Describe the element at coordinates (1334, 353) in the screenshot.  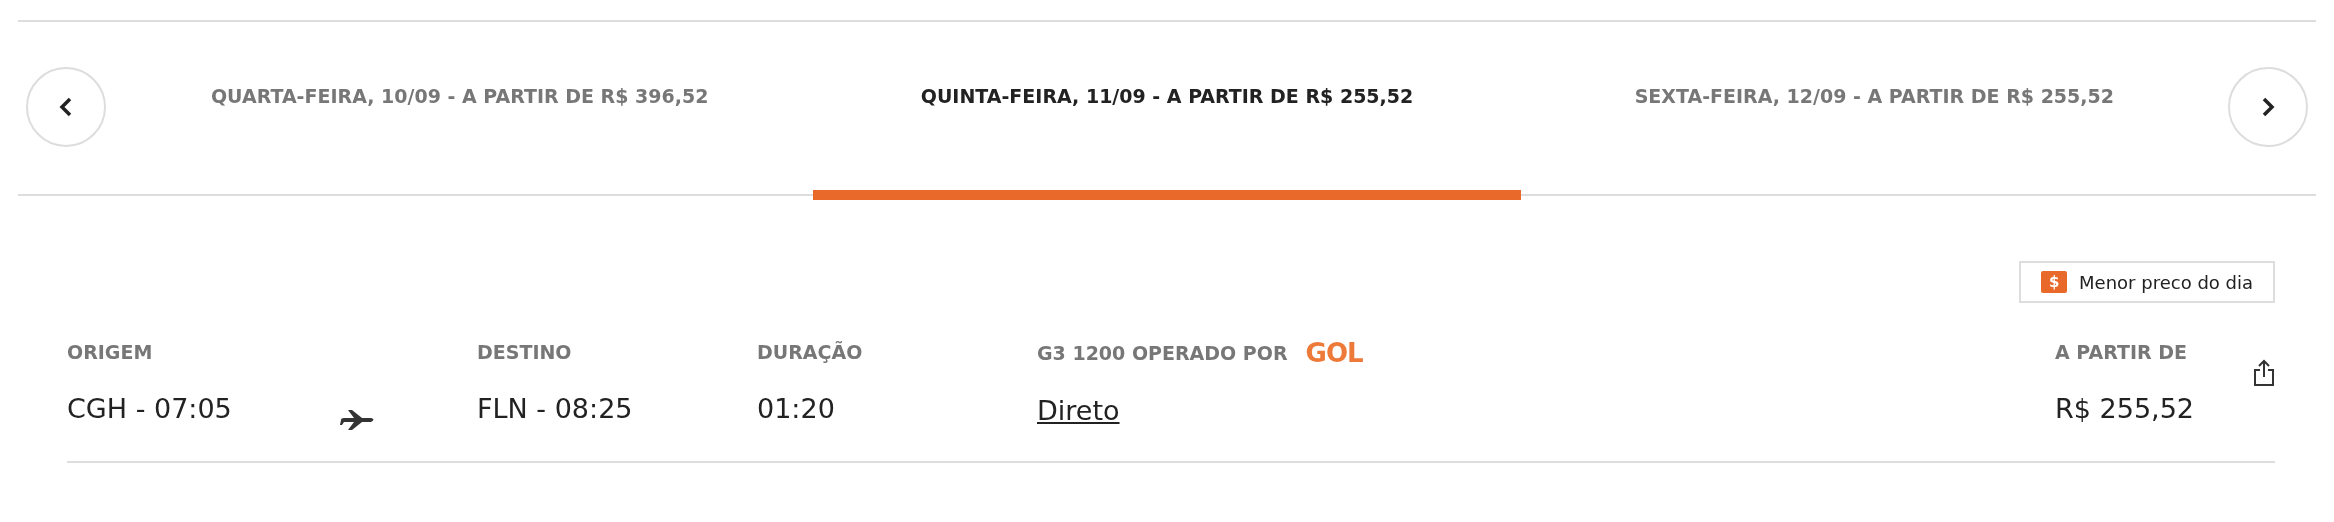
I see `airline-logo: GOL` at that location.